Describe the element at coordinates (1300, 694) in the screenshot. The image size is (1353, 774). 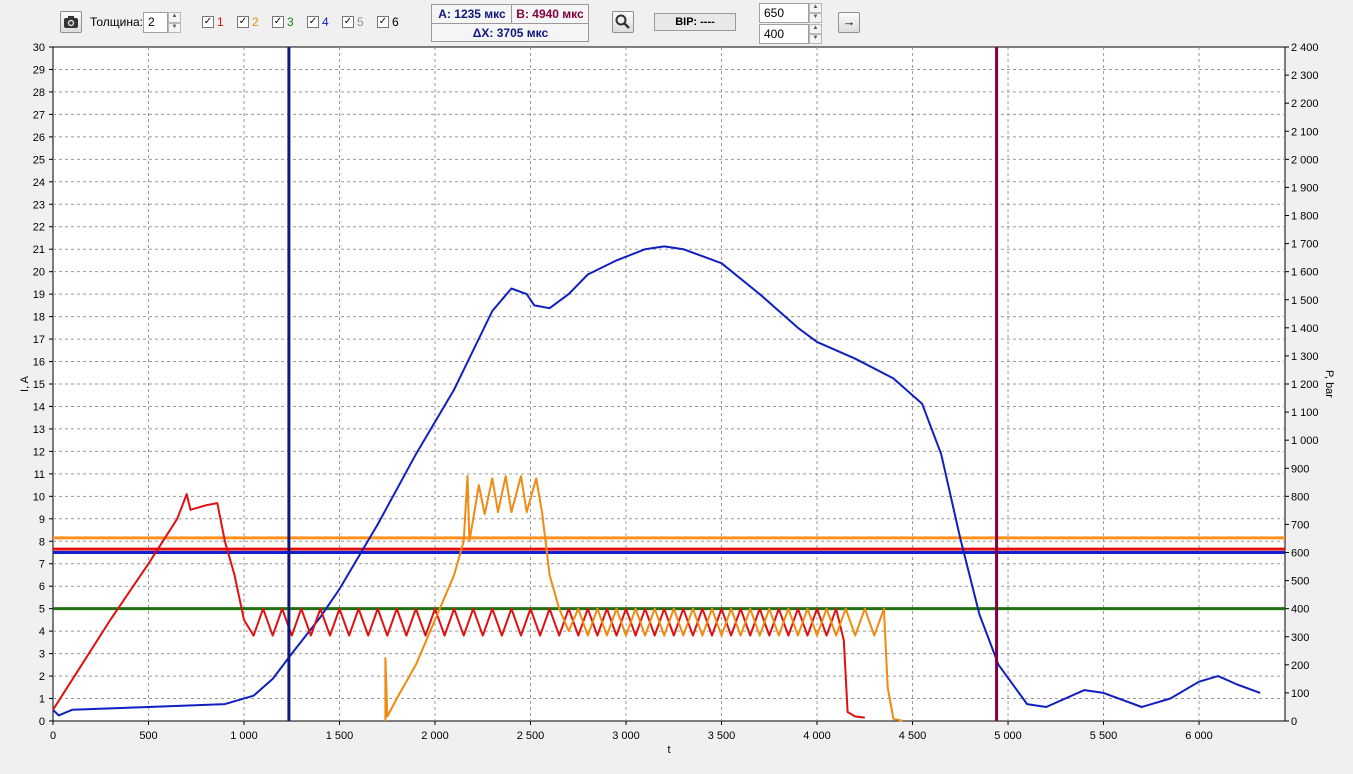
I see `y-right-tick-label: 100` at that location.